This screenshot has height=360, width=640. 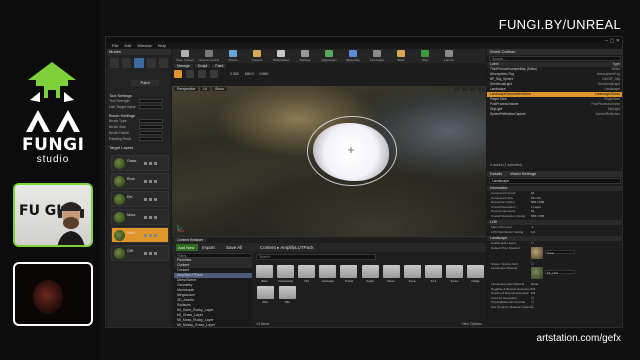 I want to click on marketplace-button: Marketplace, so click(x=281, y=56).